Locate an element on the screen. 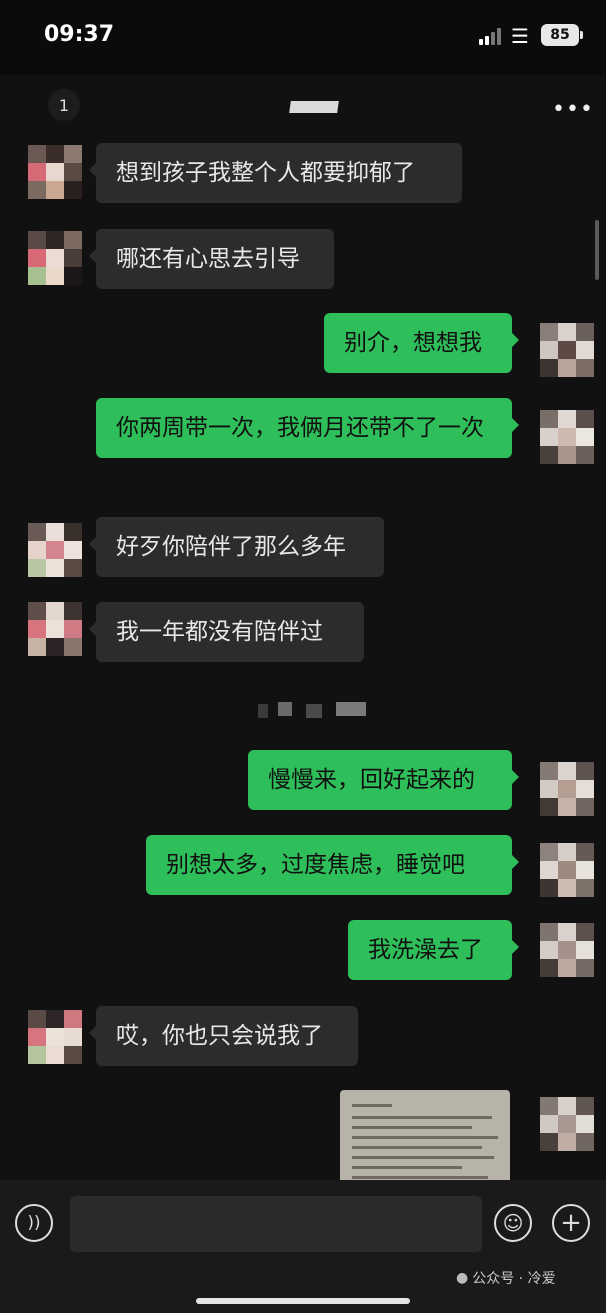 This screenshot has width=606, height=1313. message-text: 哪还有心思去引导 is located at coordinates (208, 259).